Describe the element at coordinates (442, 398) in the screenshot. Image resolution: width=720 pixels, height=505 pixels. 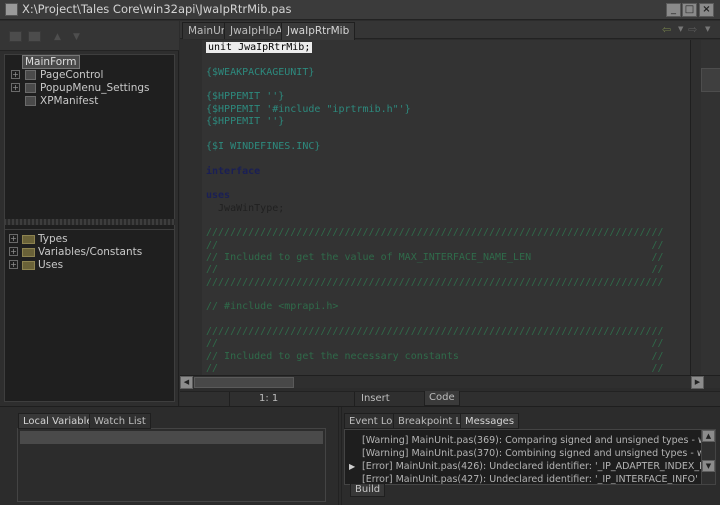
I see `tab-code: Code` at that location.